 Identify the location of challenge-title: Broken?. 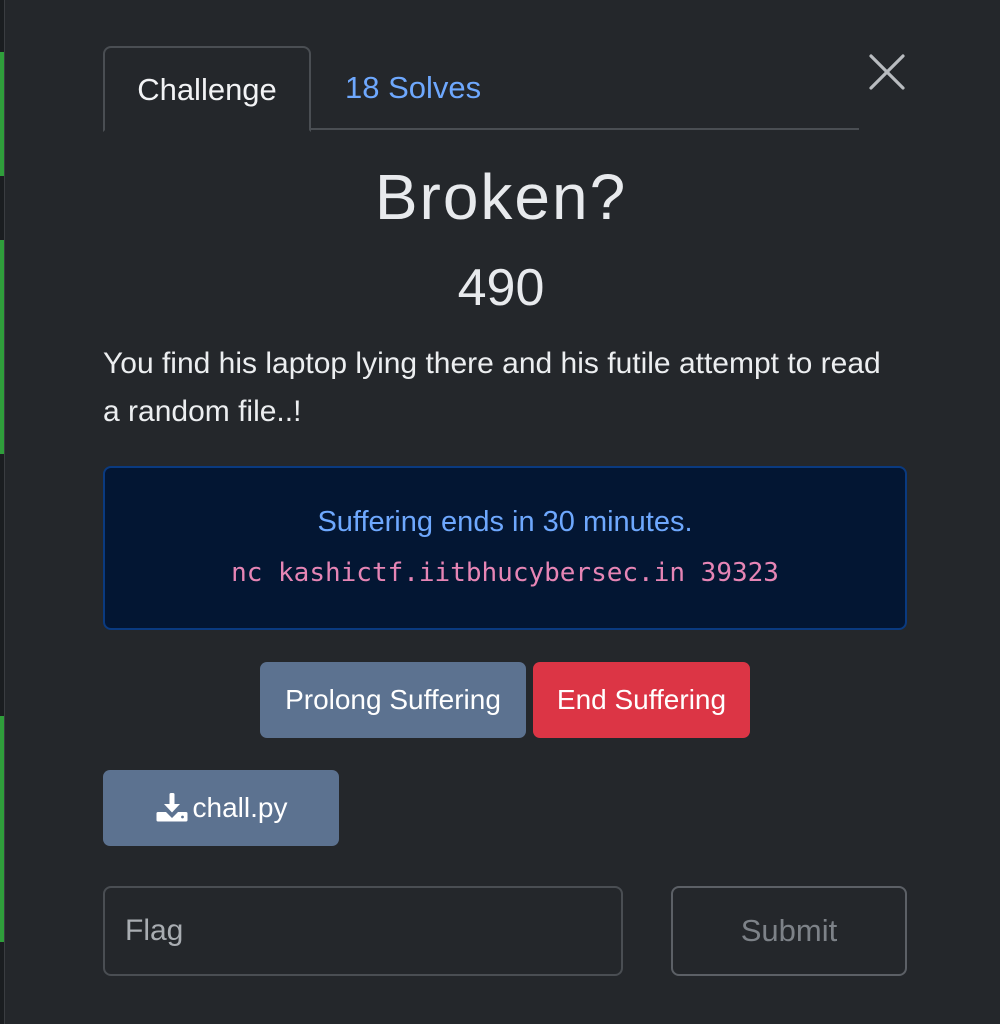
(501, 197).